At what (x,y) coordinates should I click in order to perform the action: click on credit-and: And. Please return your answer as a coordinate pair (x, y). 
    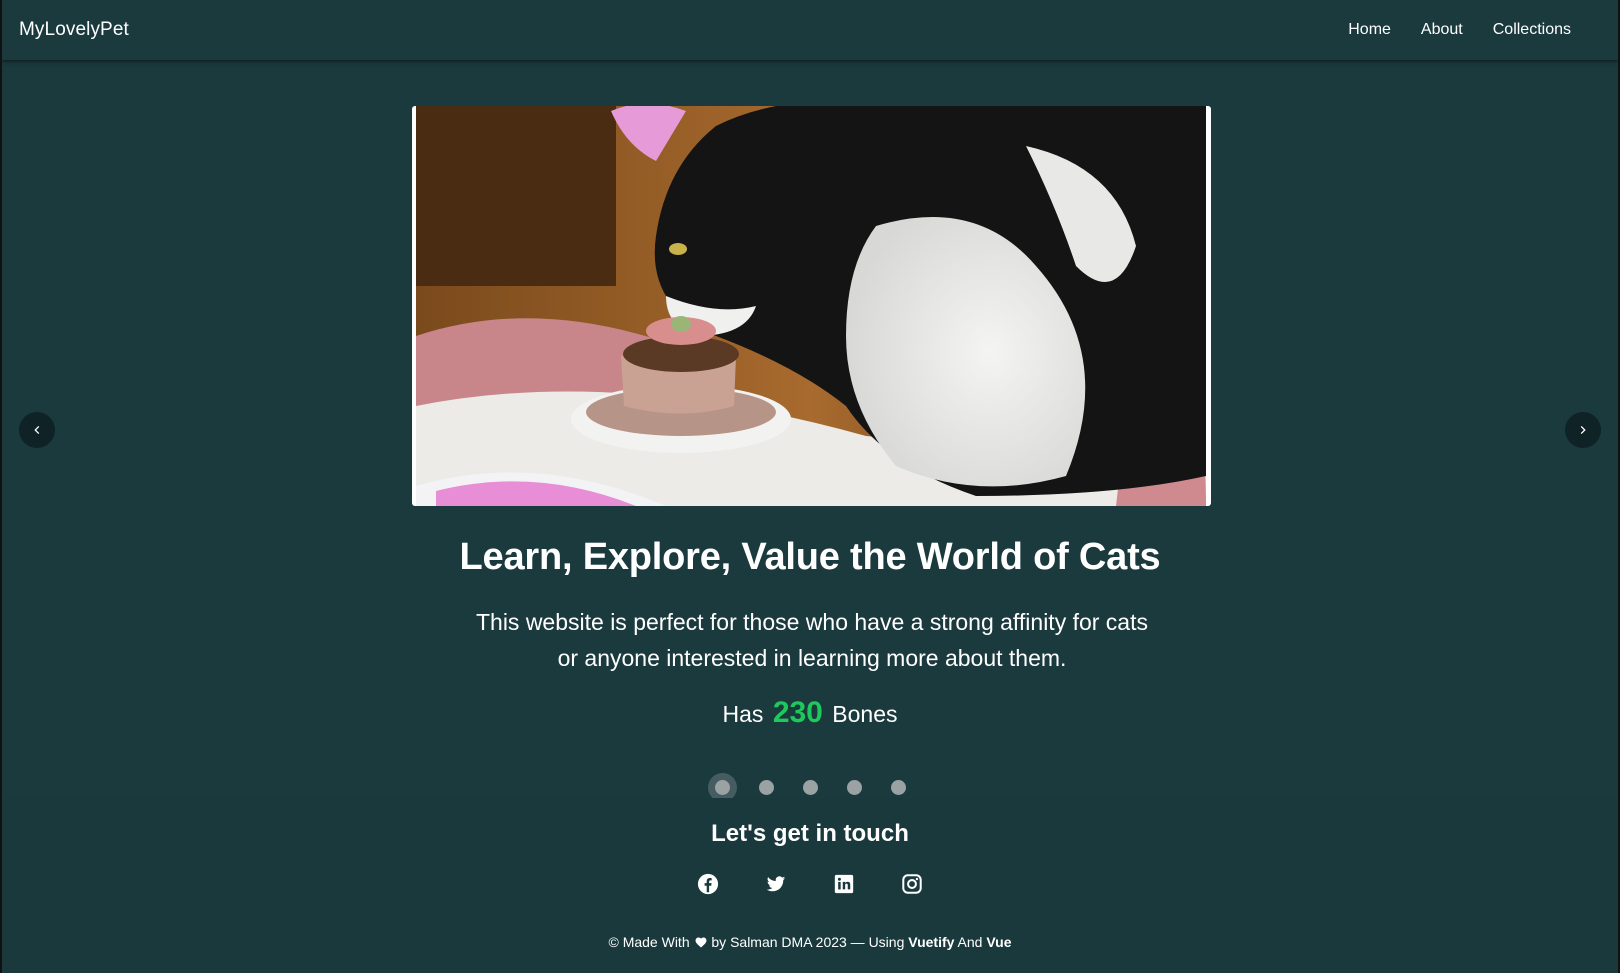
    Looking at the image, I should click on (970, 942).